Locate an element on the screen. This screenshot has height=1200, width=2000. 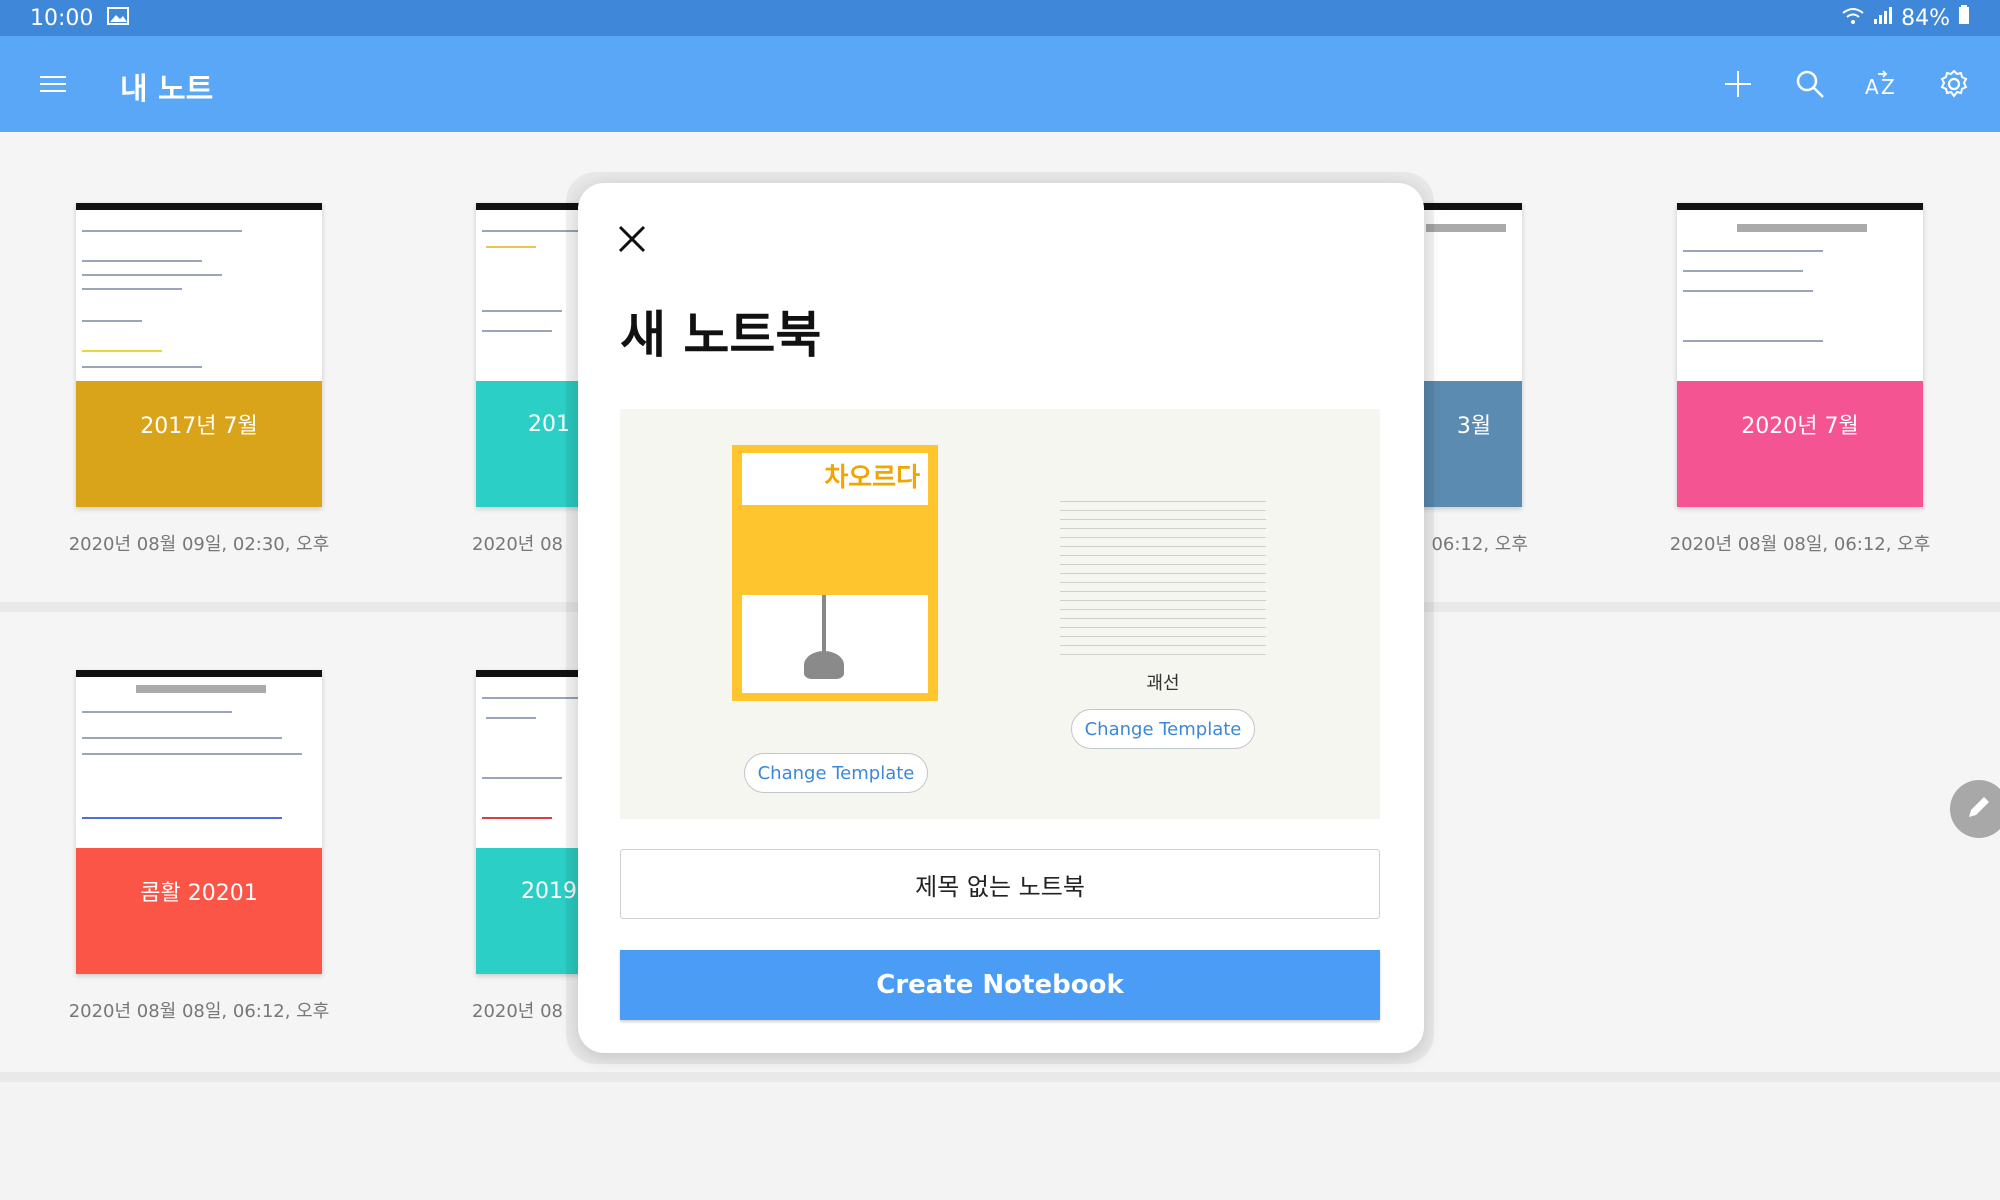
edit-fab is located at coordinates (1975, 809).